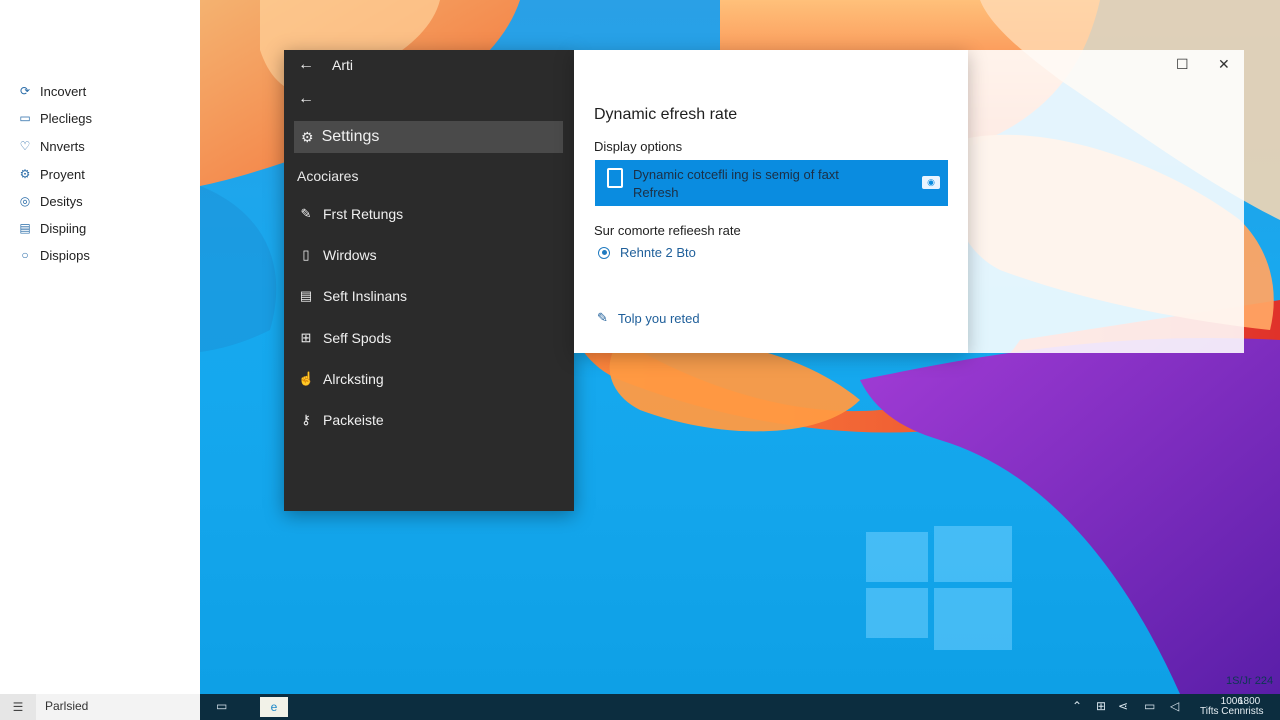 The height and width of the screenshot is (720, 1280). Describe the element at coordinates (274, 707) in the screenshot. I see `browser-icon: e` at that location.